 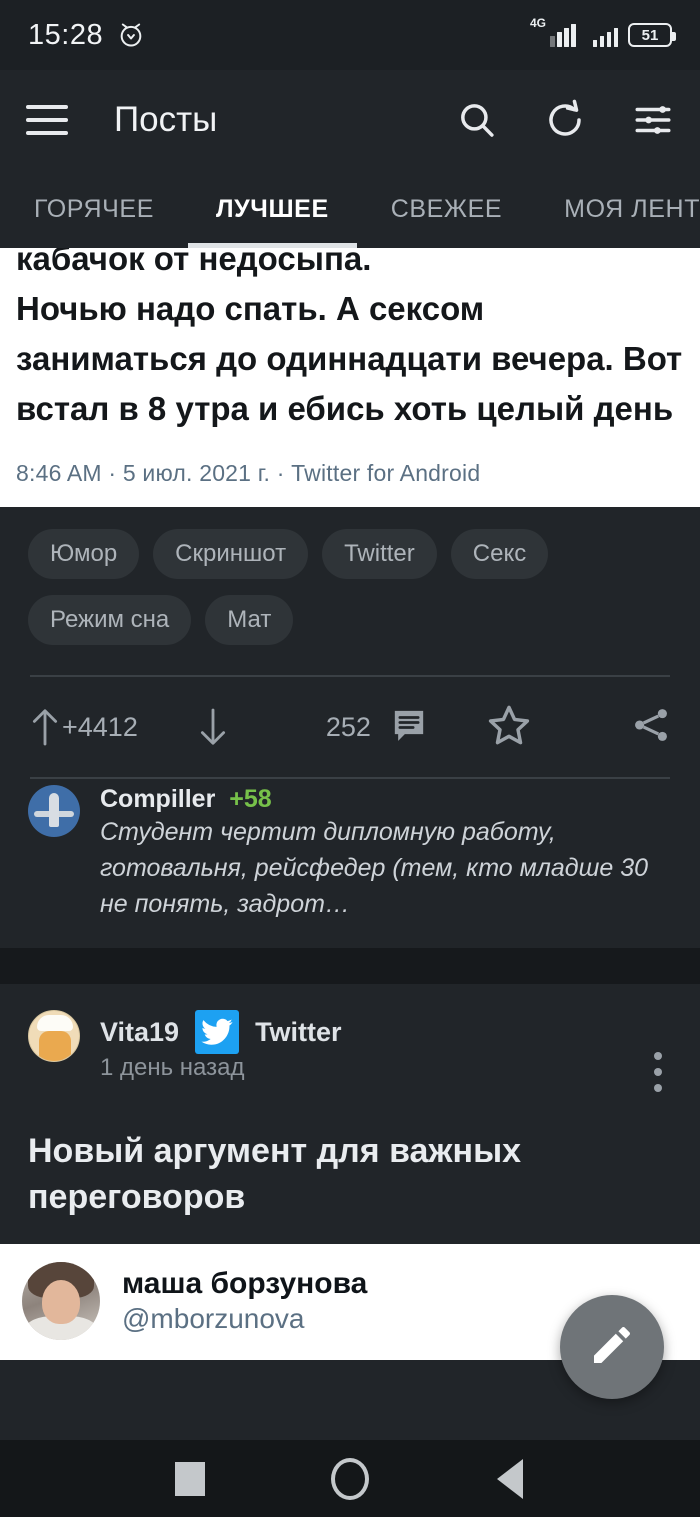 What do you see at coordinates (110, 620) in the screenshot?
I see `tag-item: Режим сна` at bounding box center [110, 620].